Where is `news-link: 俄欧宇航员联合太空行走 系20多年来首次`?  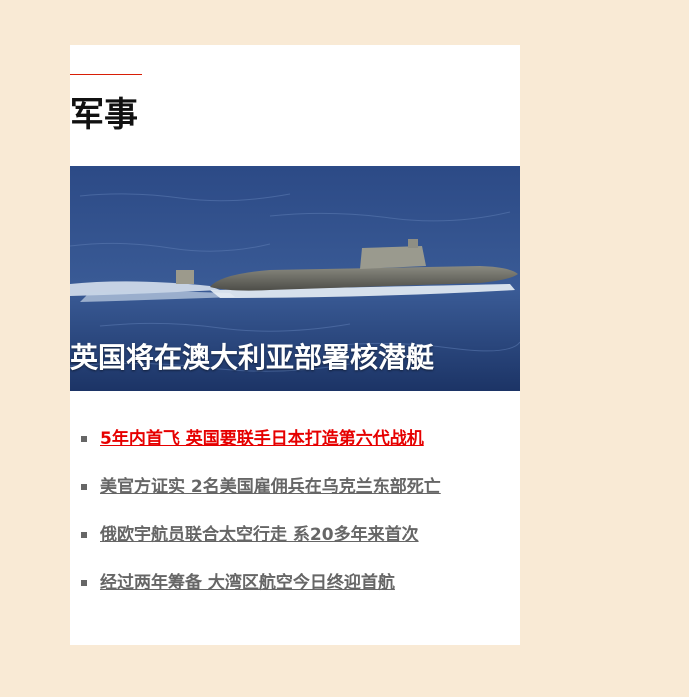
news-link: 俄欧宇航员联合太空行走 系20多年来首次 is located at coordinates (259, 535).